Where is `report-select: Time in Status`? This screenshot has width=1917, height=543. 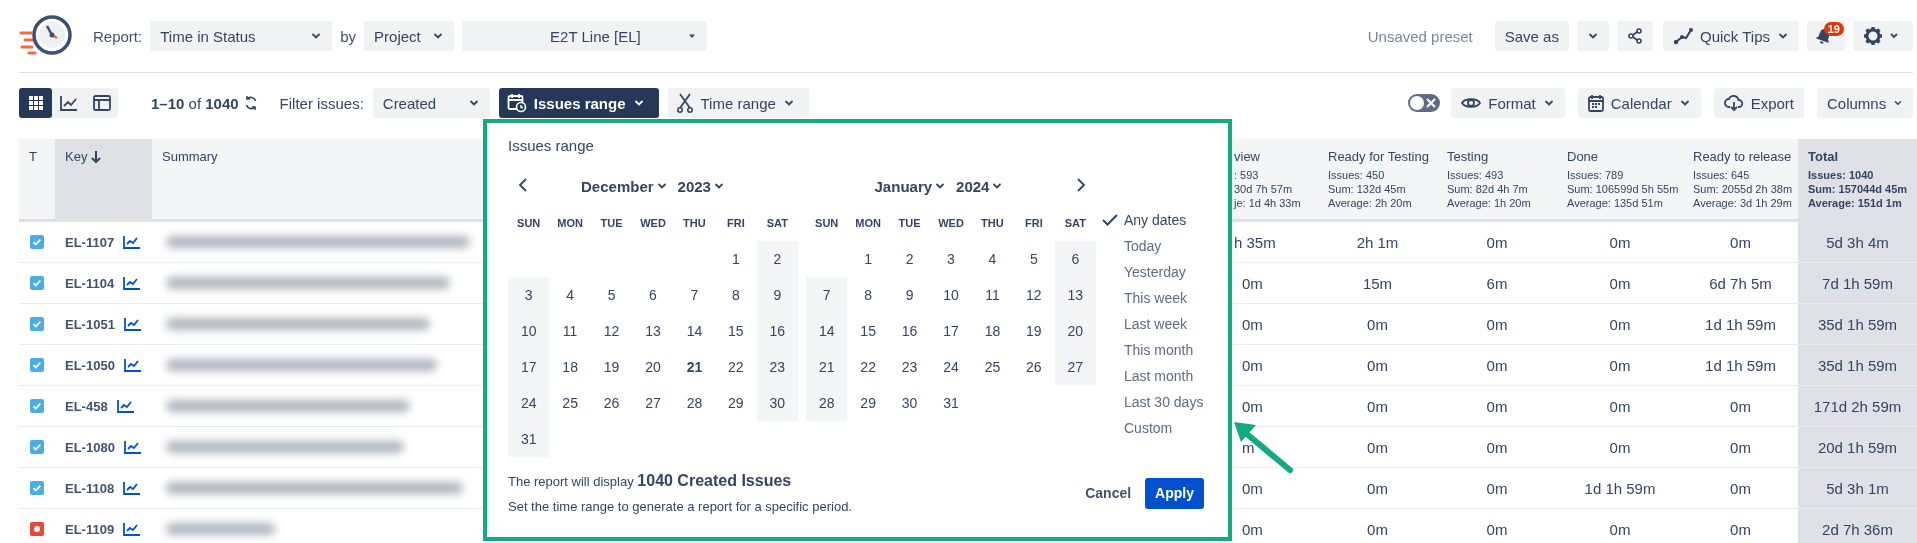
report-select: Time in Status is located at coordinates (241, 36).